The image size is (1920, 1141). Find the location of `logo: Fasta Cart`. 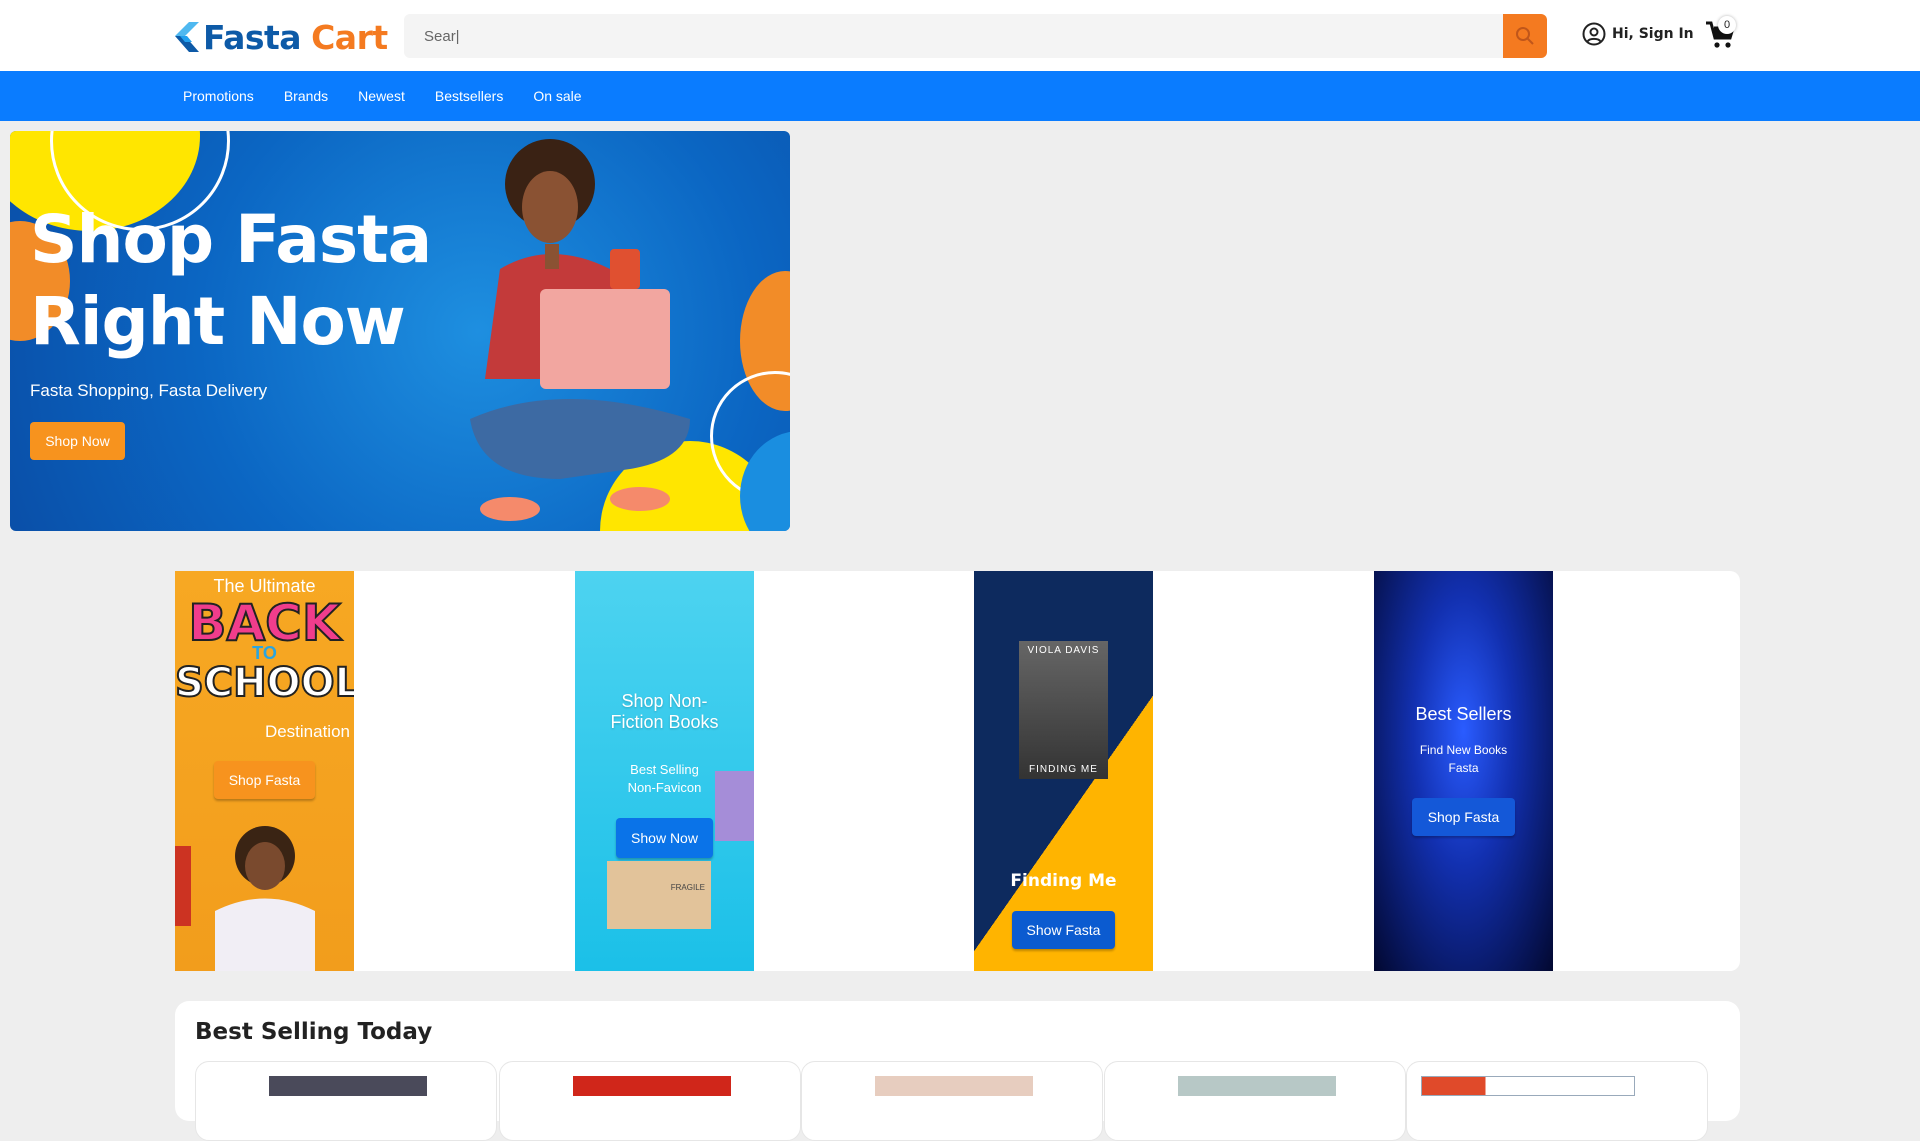

logo: Fasta Cart is located at coordinates (281, 37).